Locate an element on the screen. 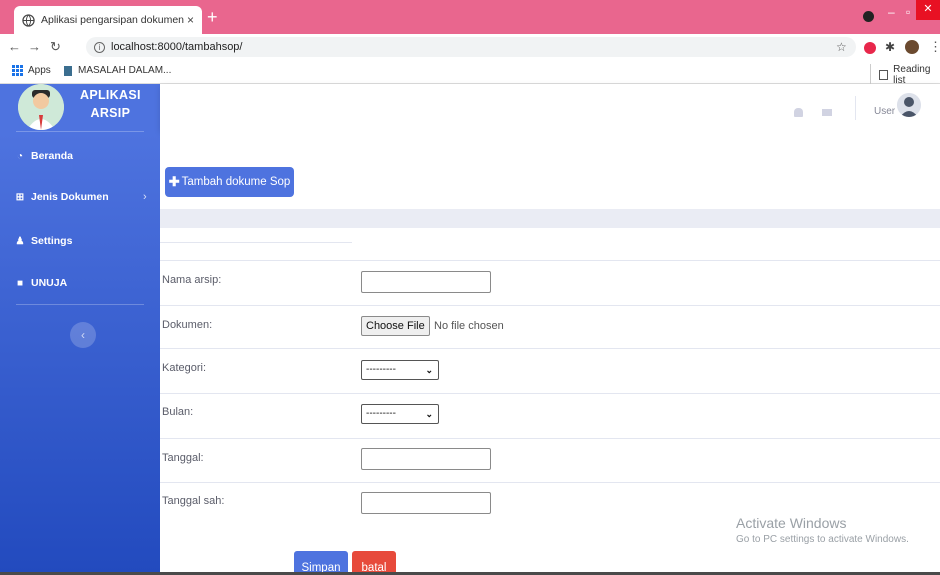 The image size is (940, 575). chevron-right-icon: › is located at coordinates (145, 197).